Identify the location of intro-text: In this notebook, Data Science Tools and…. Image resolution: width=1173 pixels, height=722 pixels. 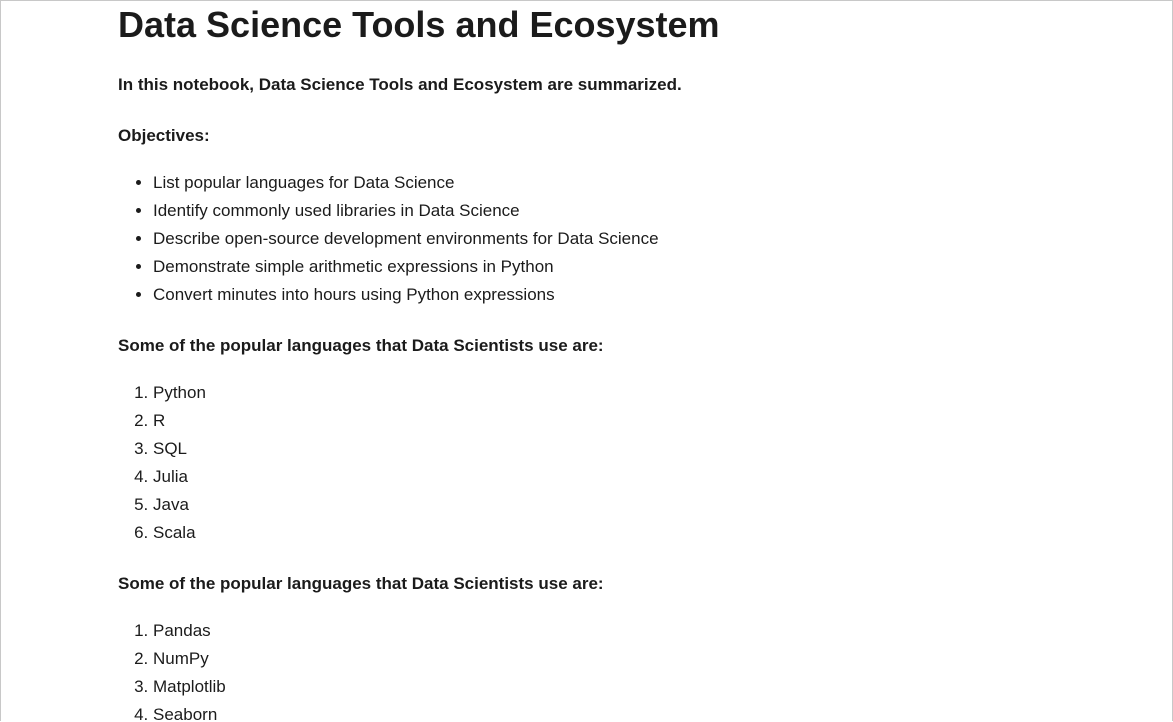
(400, 84).